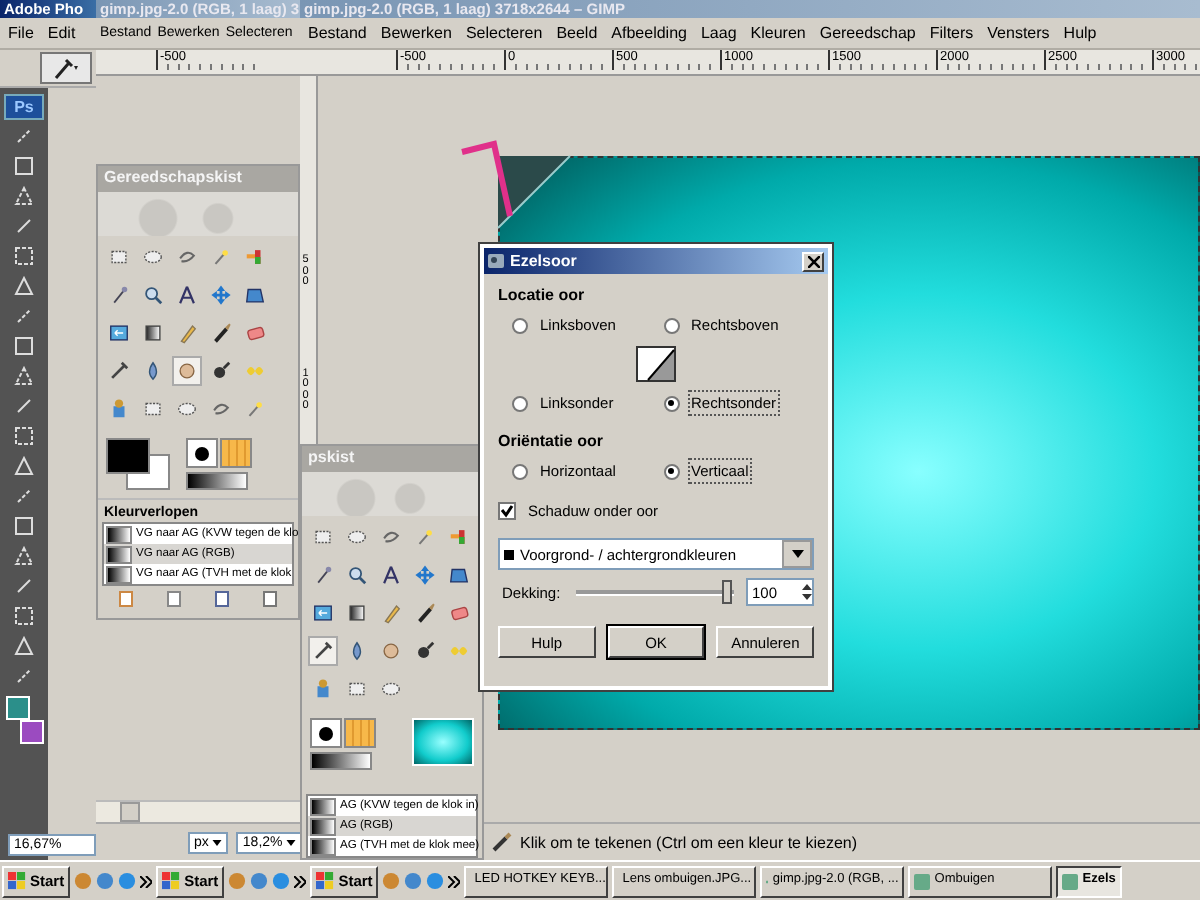 This screenshot has height=900, width=1200. Describe the element at coordinates (807, 592) in the screenshot. I see `spin-arrows-icon` at that location.